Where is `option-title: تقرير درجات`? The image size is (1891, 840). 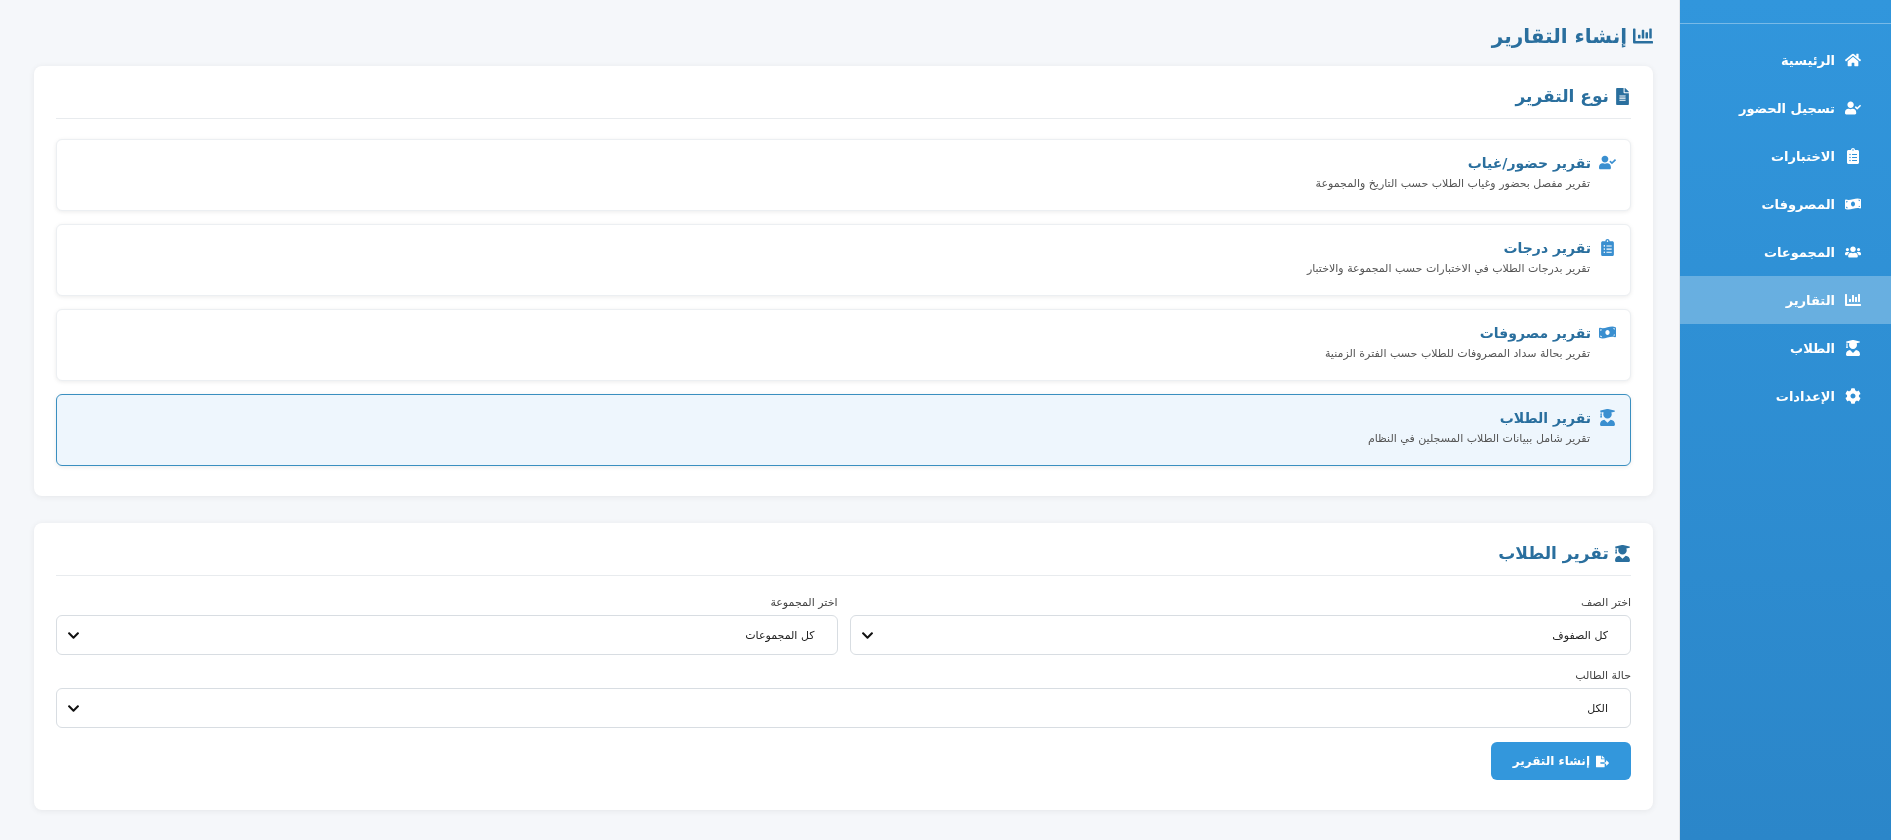
option-title: تقرير درجات is located at coordinates (1547, 247).